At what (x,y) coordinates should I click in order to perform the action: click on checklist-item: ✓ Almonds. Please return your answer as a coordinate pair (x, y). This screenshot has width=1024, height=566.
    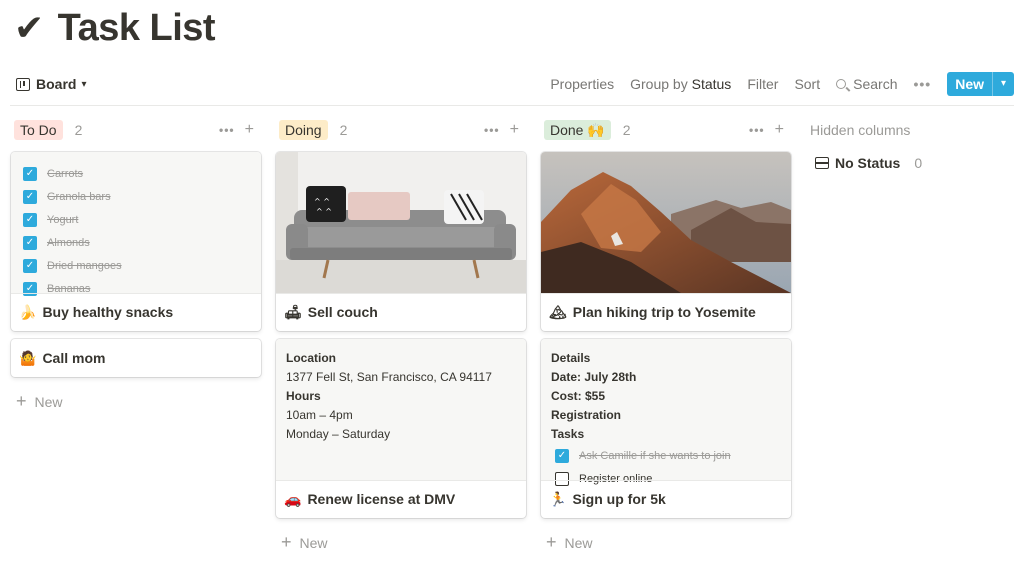
    Looking at the image, I should click on (136, 242).